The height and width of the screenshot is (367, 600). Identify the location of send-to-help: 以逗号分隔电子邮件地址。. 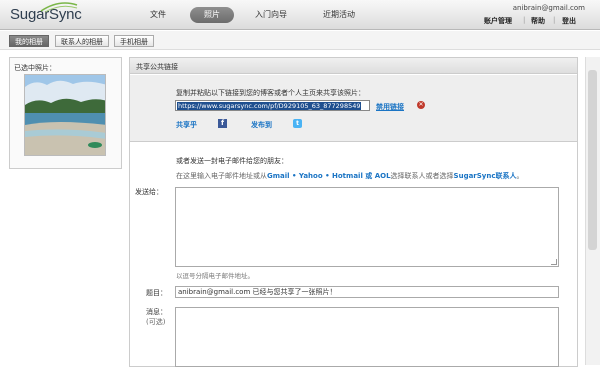
(215, 276).